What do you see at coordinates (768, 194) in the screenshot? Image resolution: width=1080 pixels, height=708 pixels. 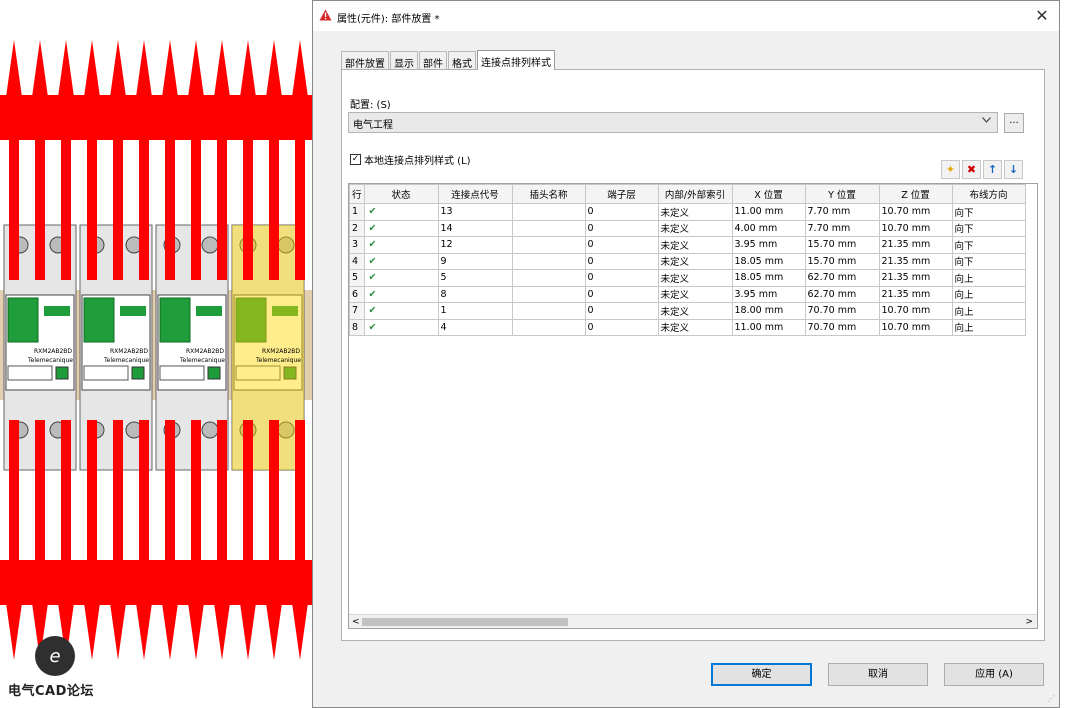 I see `column-header: X 位置` at bounding box center [768, 194].